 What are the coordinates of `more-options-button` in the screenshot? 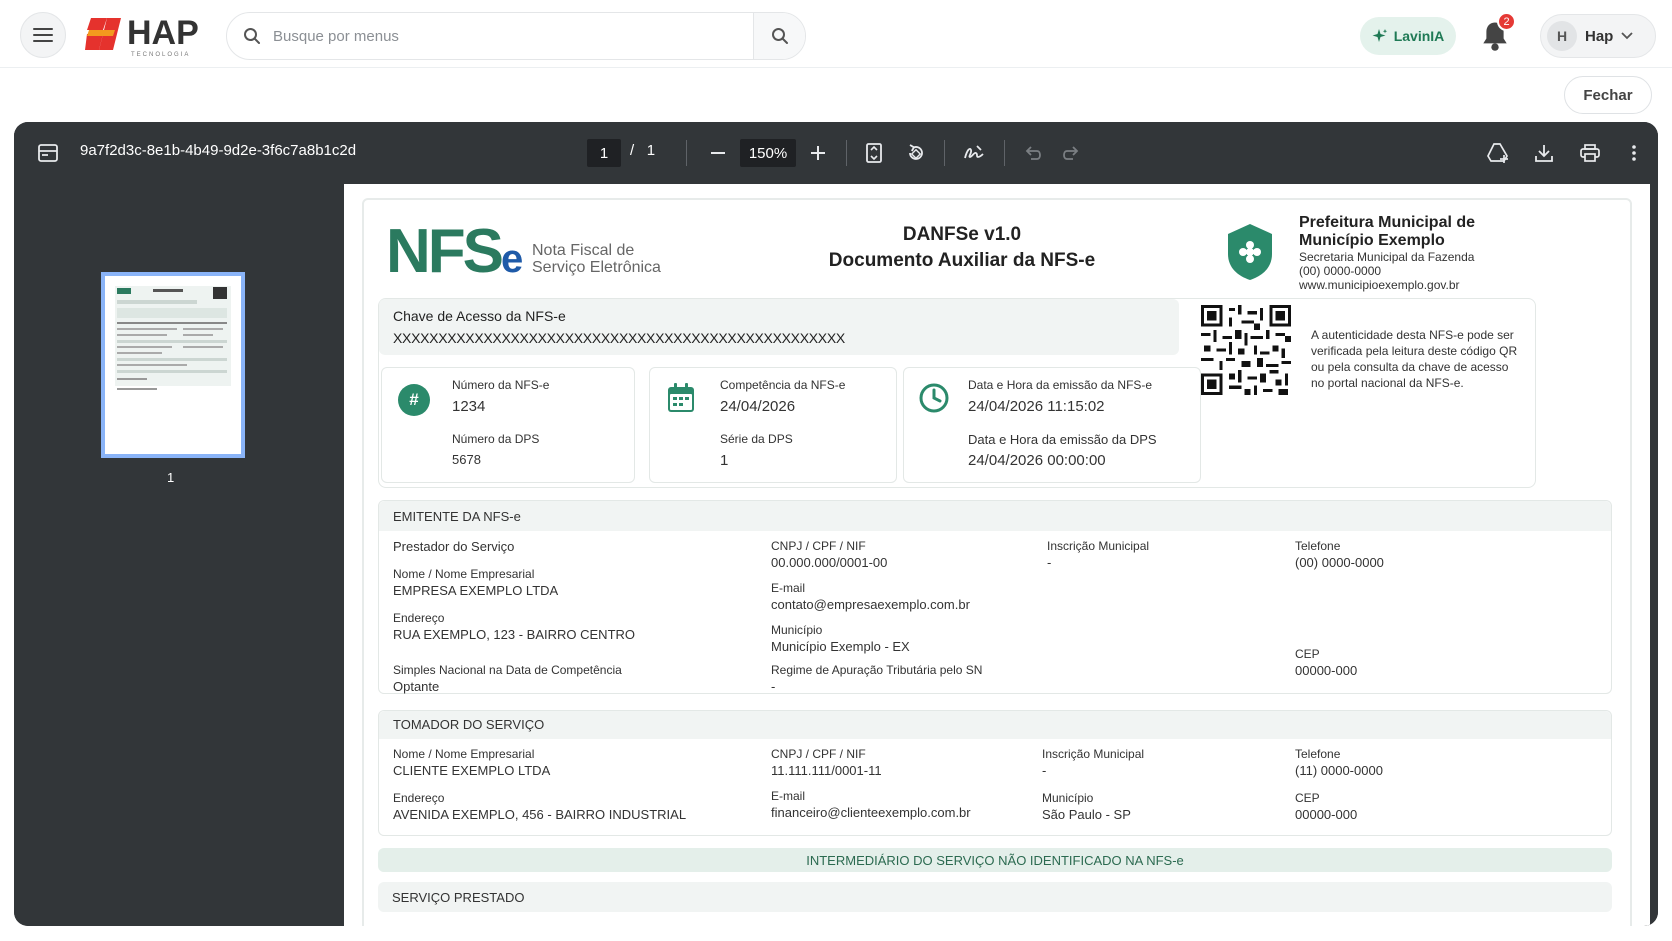 It's located at (1634, 153).